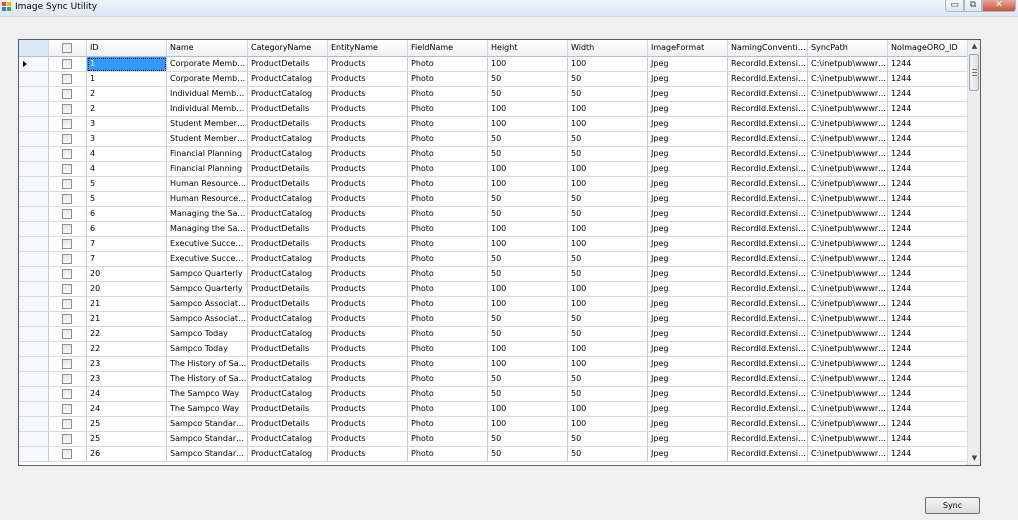  What do you see at coordinates (207, 334) in the screenshot?
I see `cell-name: Sampco Today` at bounding box center [207, 334].